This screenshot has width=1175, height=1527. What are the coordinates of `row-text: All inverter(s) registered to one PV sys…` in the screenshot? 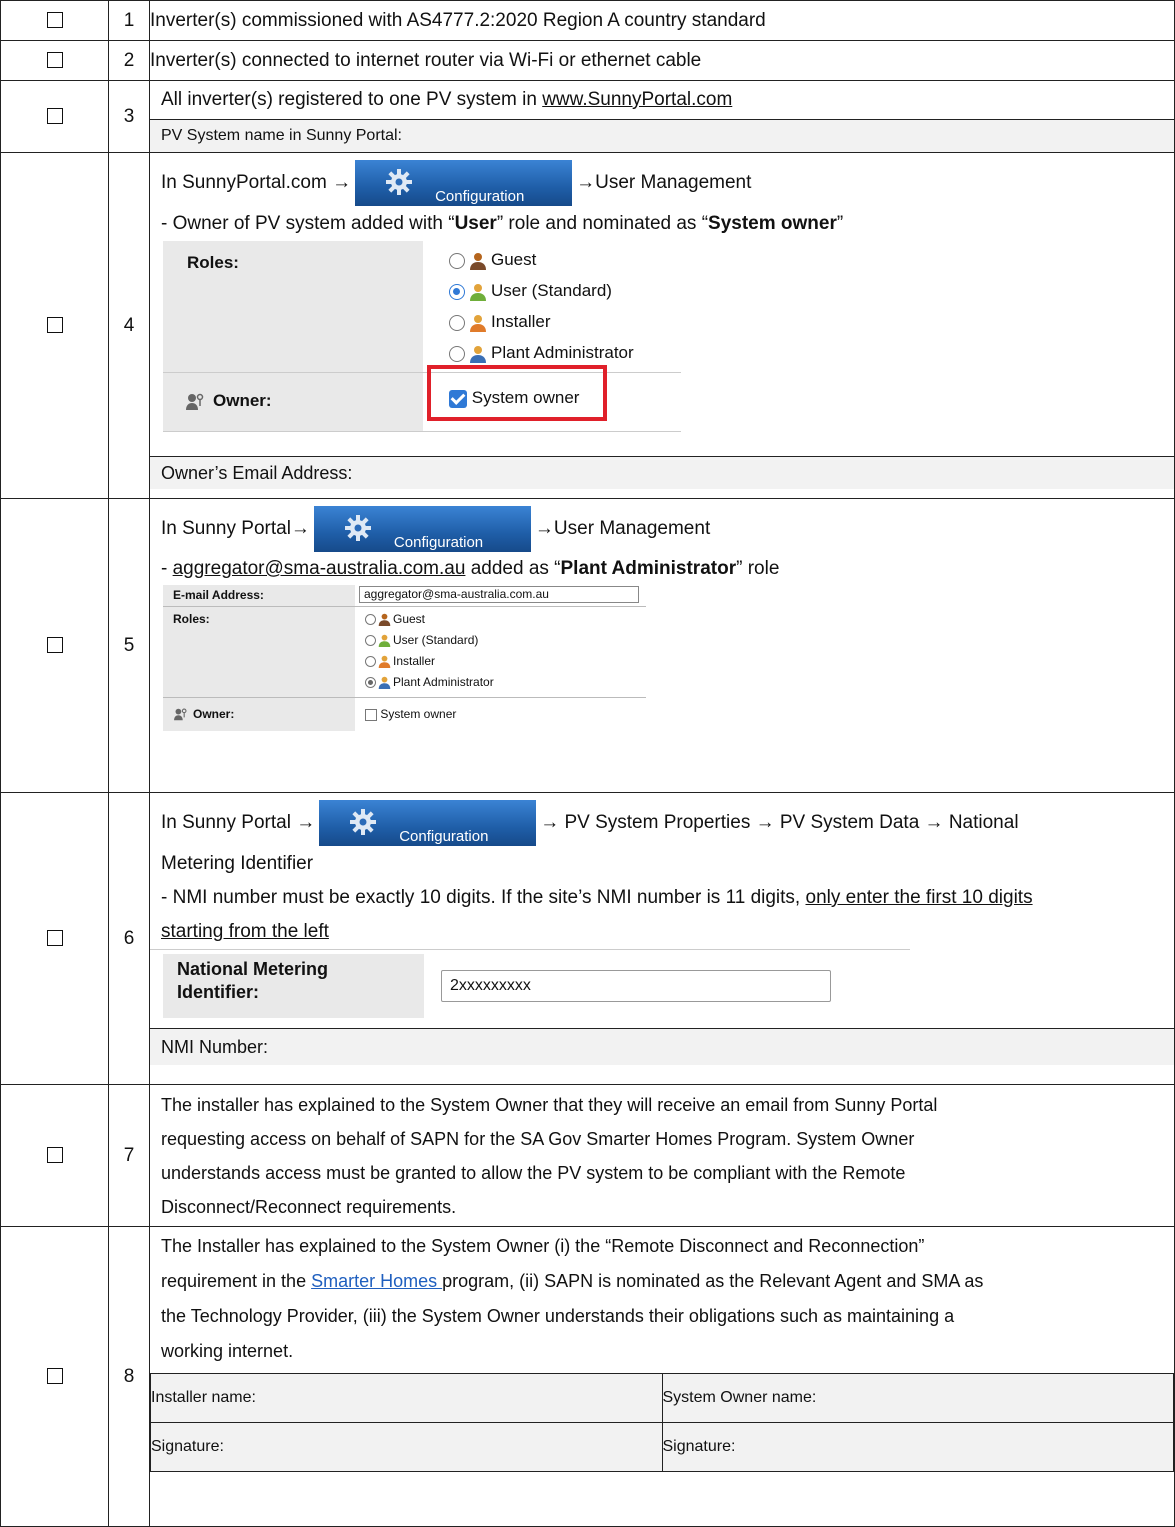 It's located at (352, 99).